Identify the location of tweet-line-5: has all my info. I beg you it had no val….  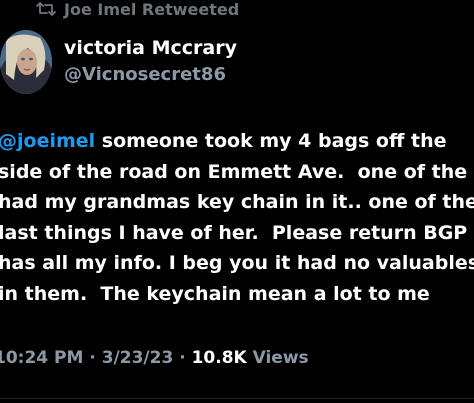
(237, 263).